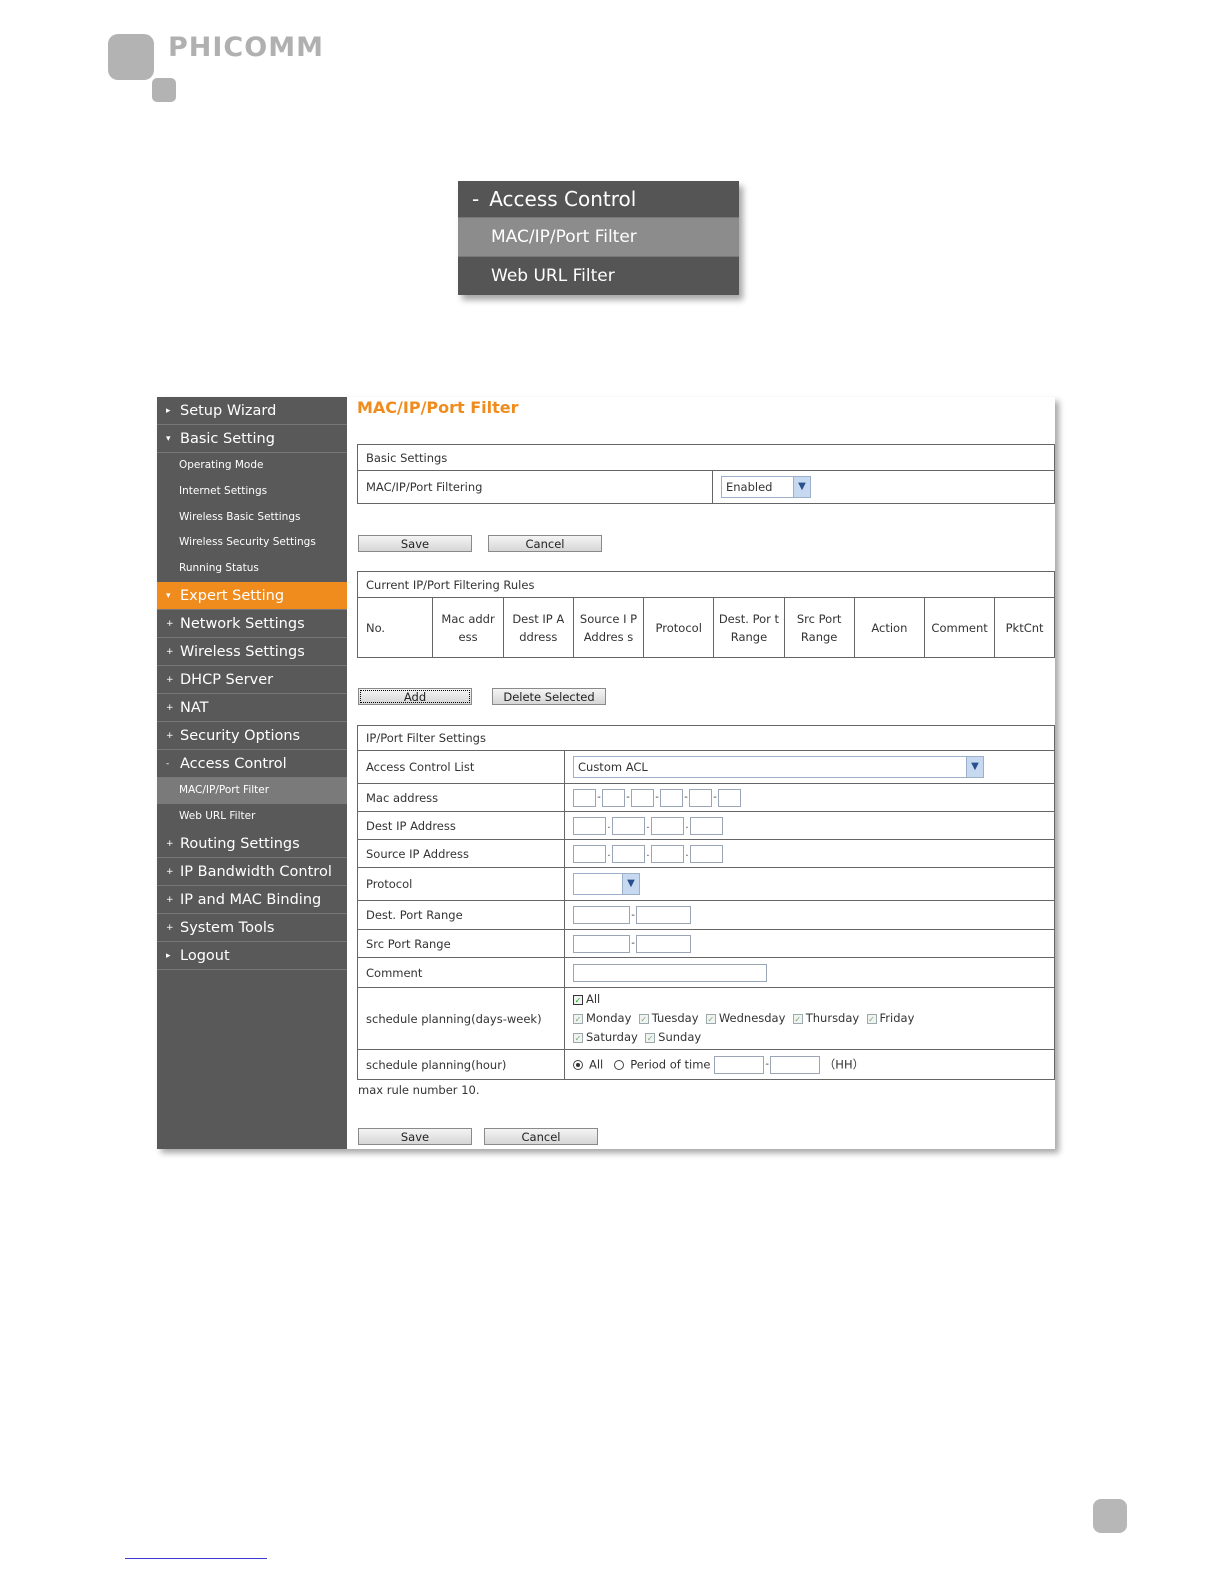 Image resolution: width=1224 pixels, height=1584 pixels. I want to click on sidebar-subitem-mac-ip-port-filter: MAC/IP/Port Filter, so click(252, 790).